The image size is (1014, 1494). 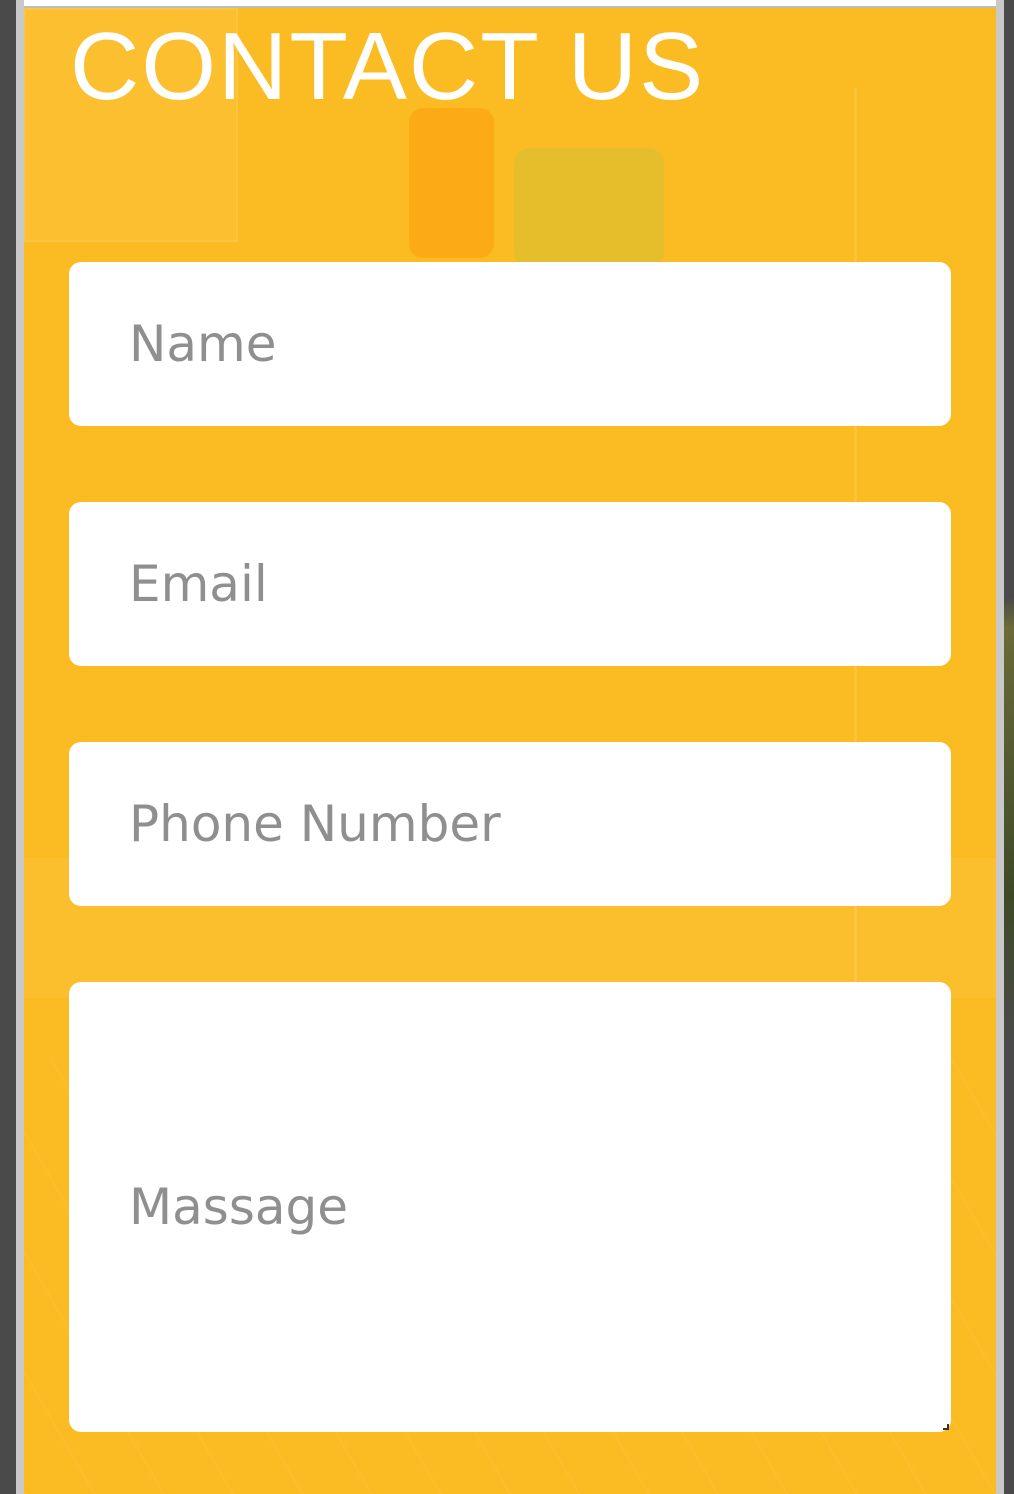 I want to click on resize-handle-icon, so click(x=946, y=1427).